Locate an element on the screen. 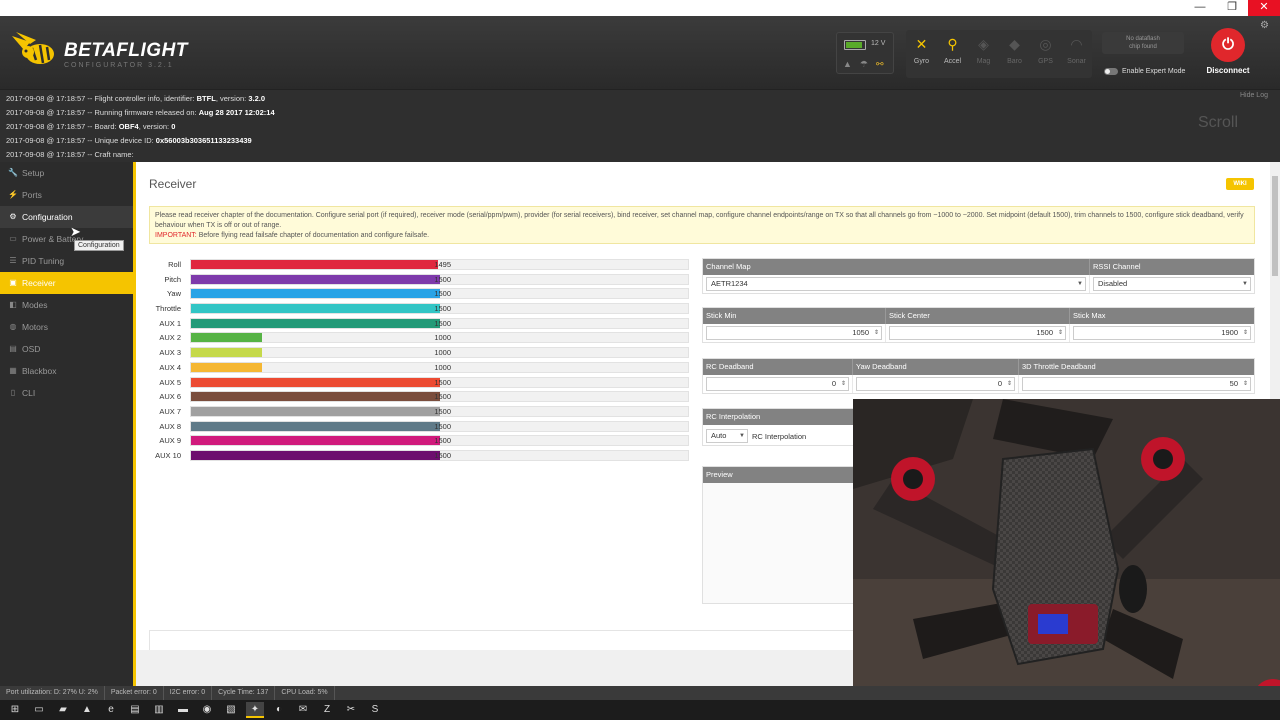 This screenshot has height=720, width=1280. app-icon: ▧ is located at coordinates (231, 710).